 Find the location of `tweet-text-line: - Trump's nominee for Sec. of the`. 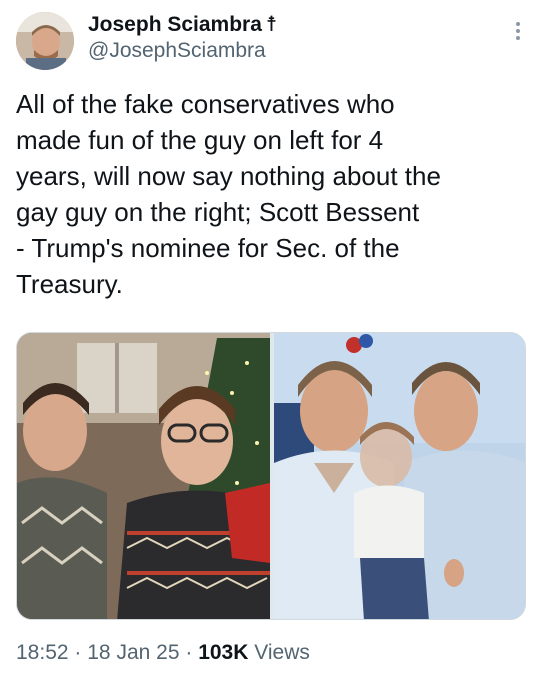

tweet-text-line: - Trump's nominee for Sec. of the is located at coordinates (208, 248).